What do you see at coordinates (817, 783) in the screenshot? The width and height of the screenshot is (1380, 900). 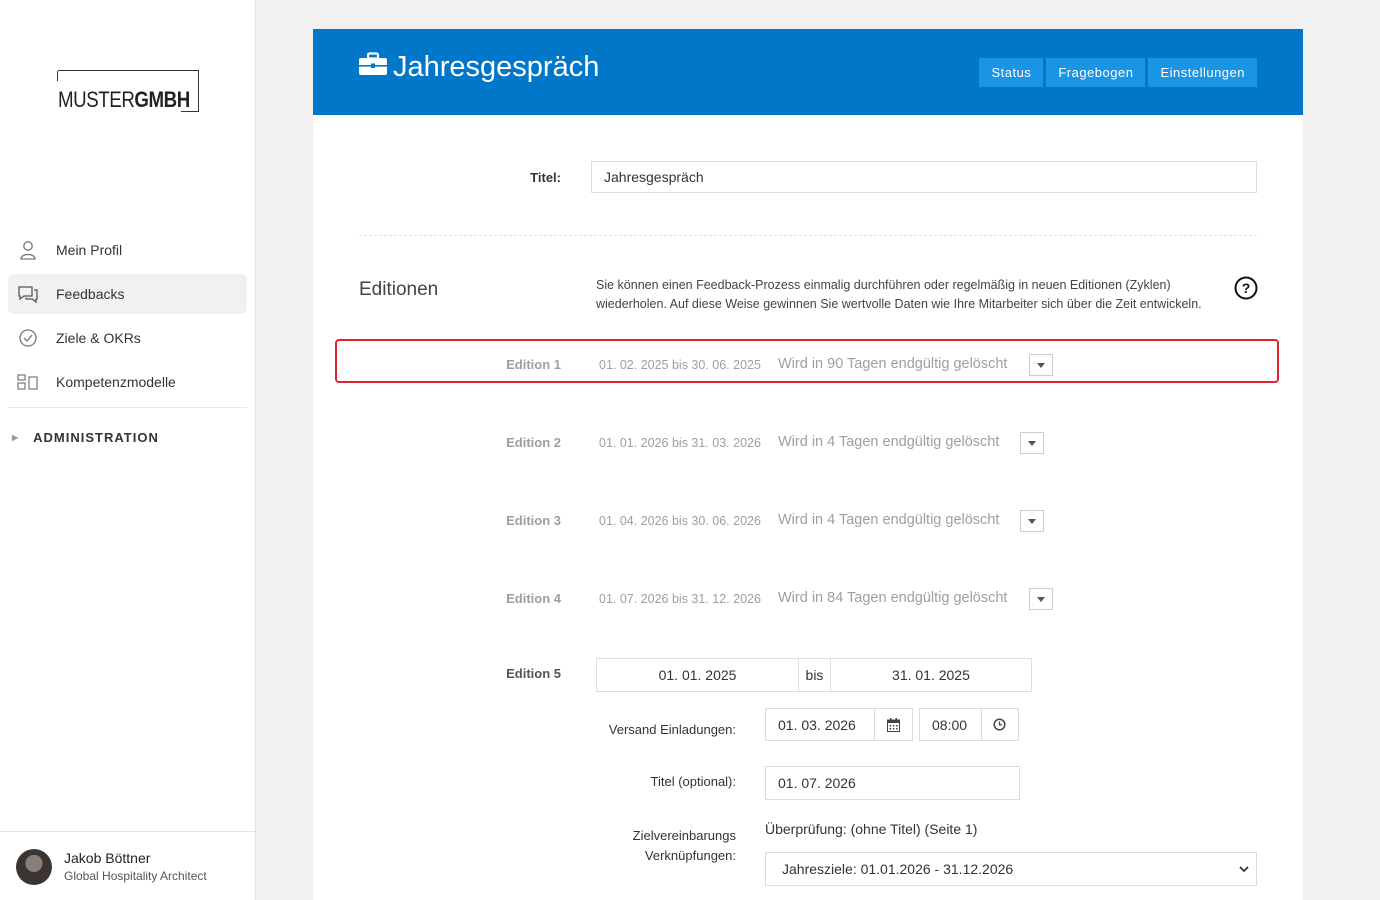 I see `titel-optional-value: 01. 07. 2026` at bounding box center [817, 783].